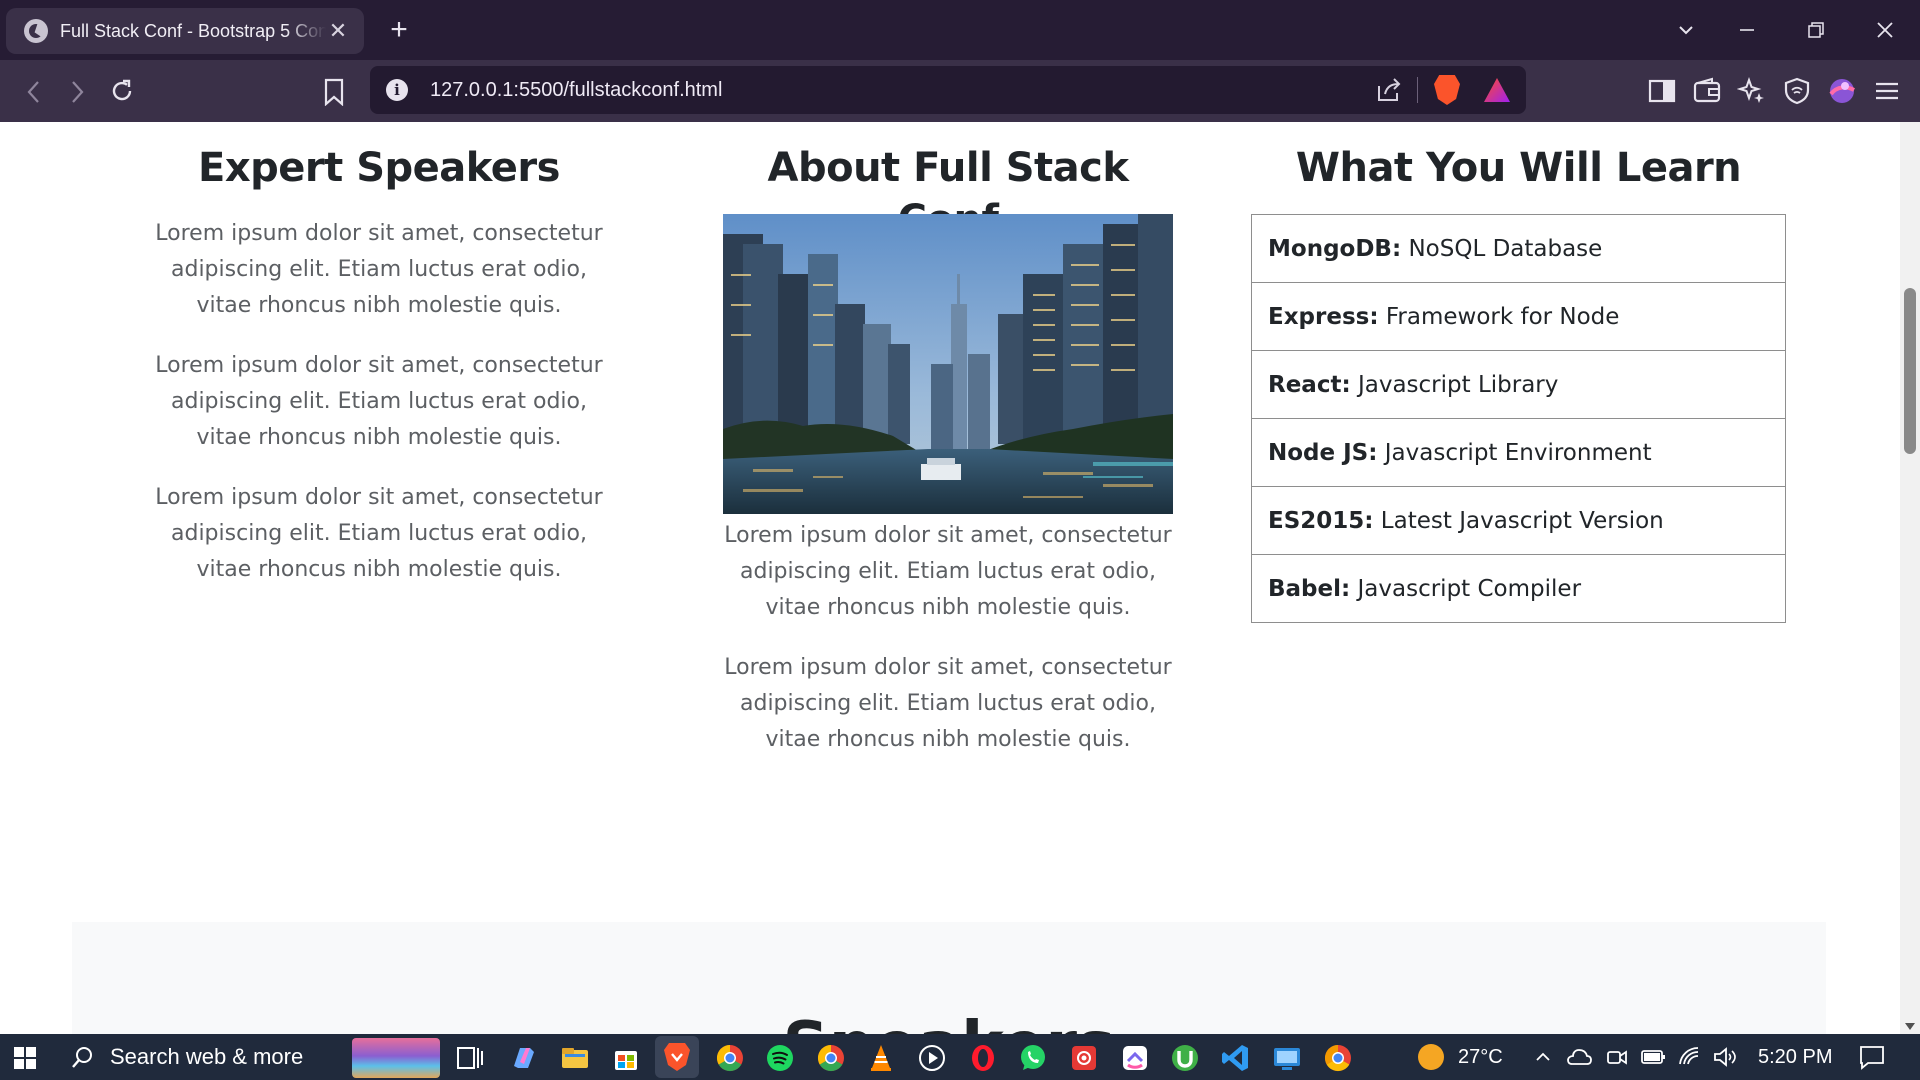 The image size is (1920, 1080). What do you see at coordinates (1338, 1058) in the screenshot?
I see `chrome-canary-icon` at bounding box center [1338, 1058].